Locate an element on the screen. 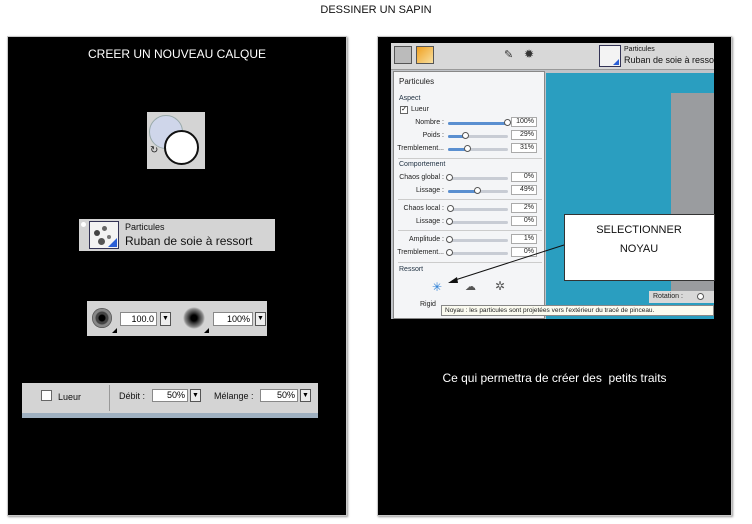  front-color-circle is located at coordinates (181, 147).